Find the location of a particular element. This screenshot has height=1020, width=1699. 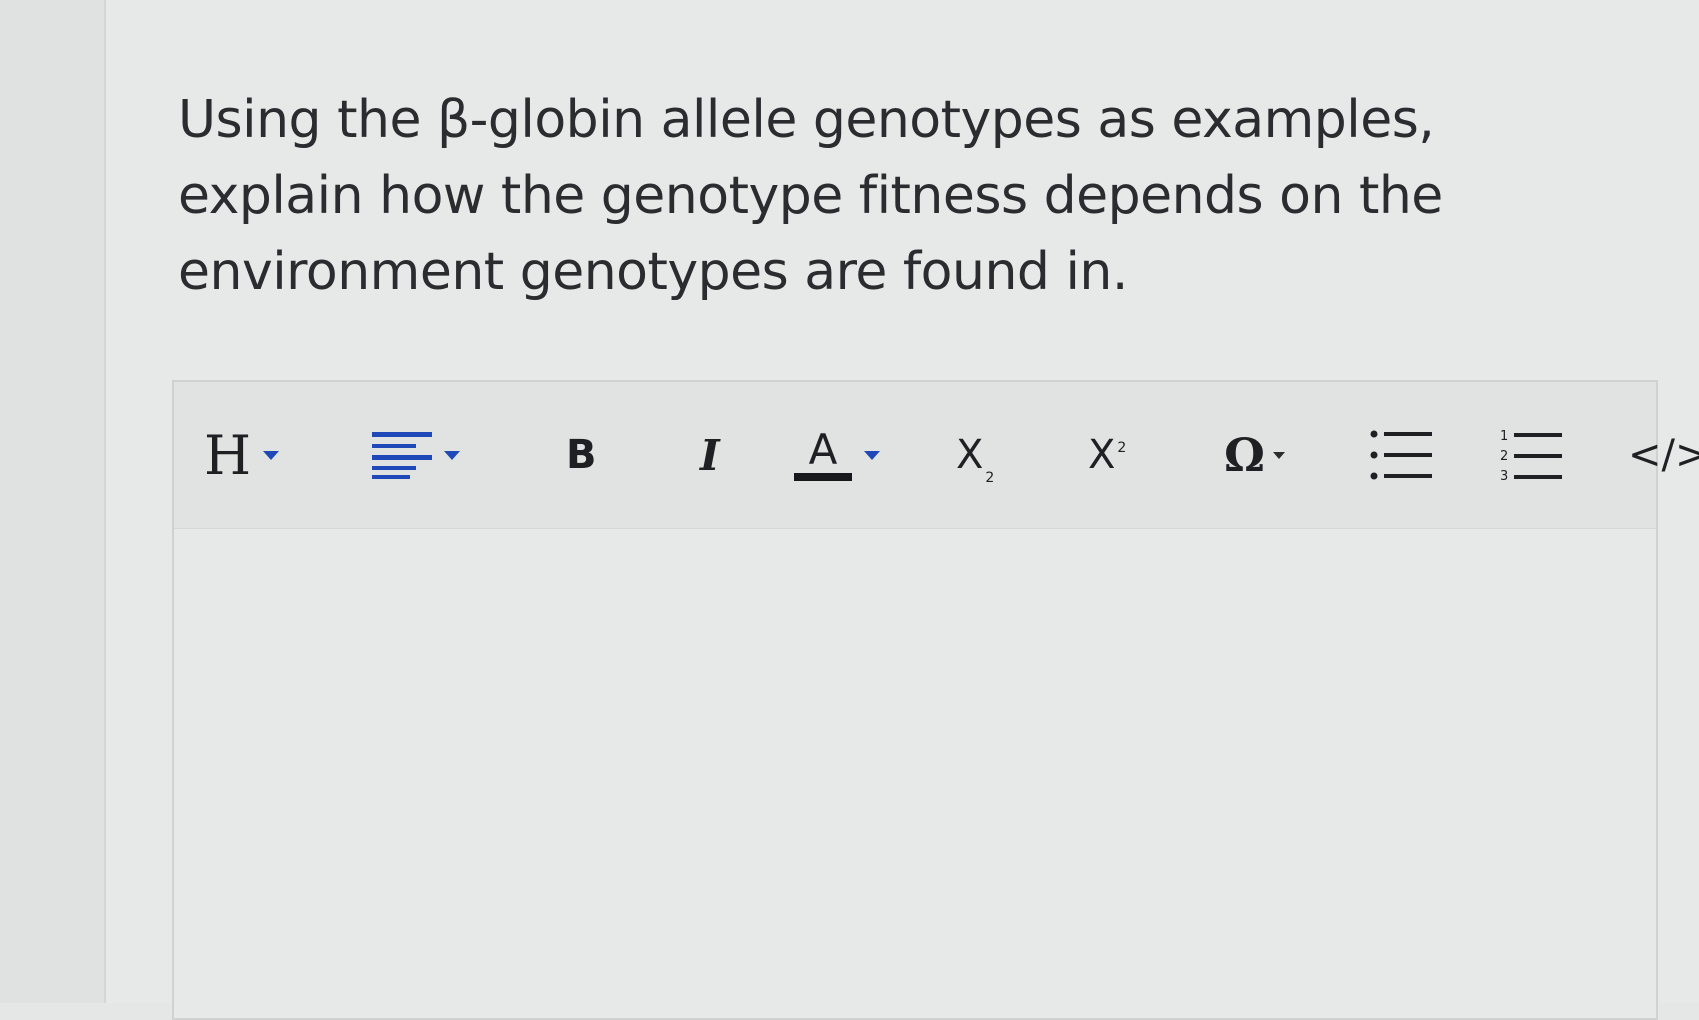

align-dropdown is located at coordinates (416, 455).